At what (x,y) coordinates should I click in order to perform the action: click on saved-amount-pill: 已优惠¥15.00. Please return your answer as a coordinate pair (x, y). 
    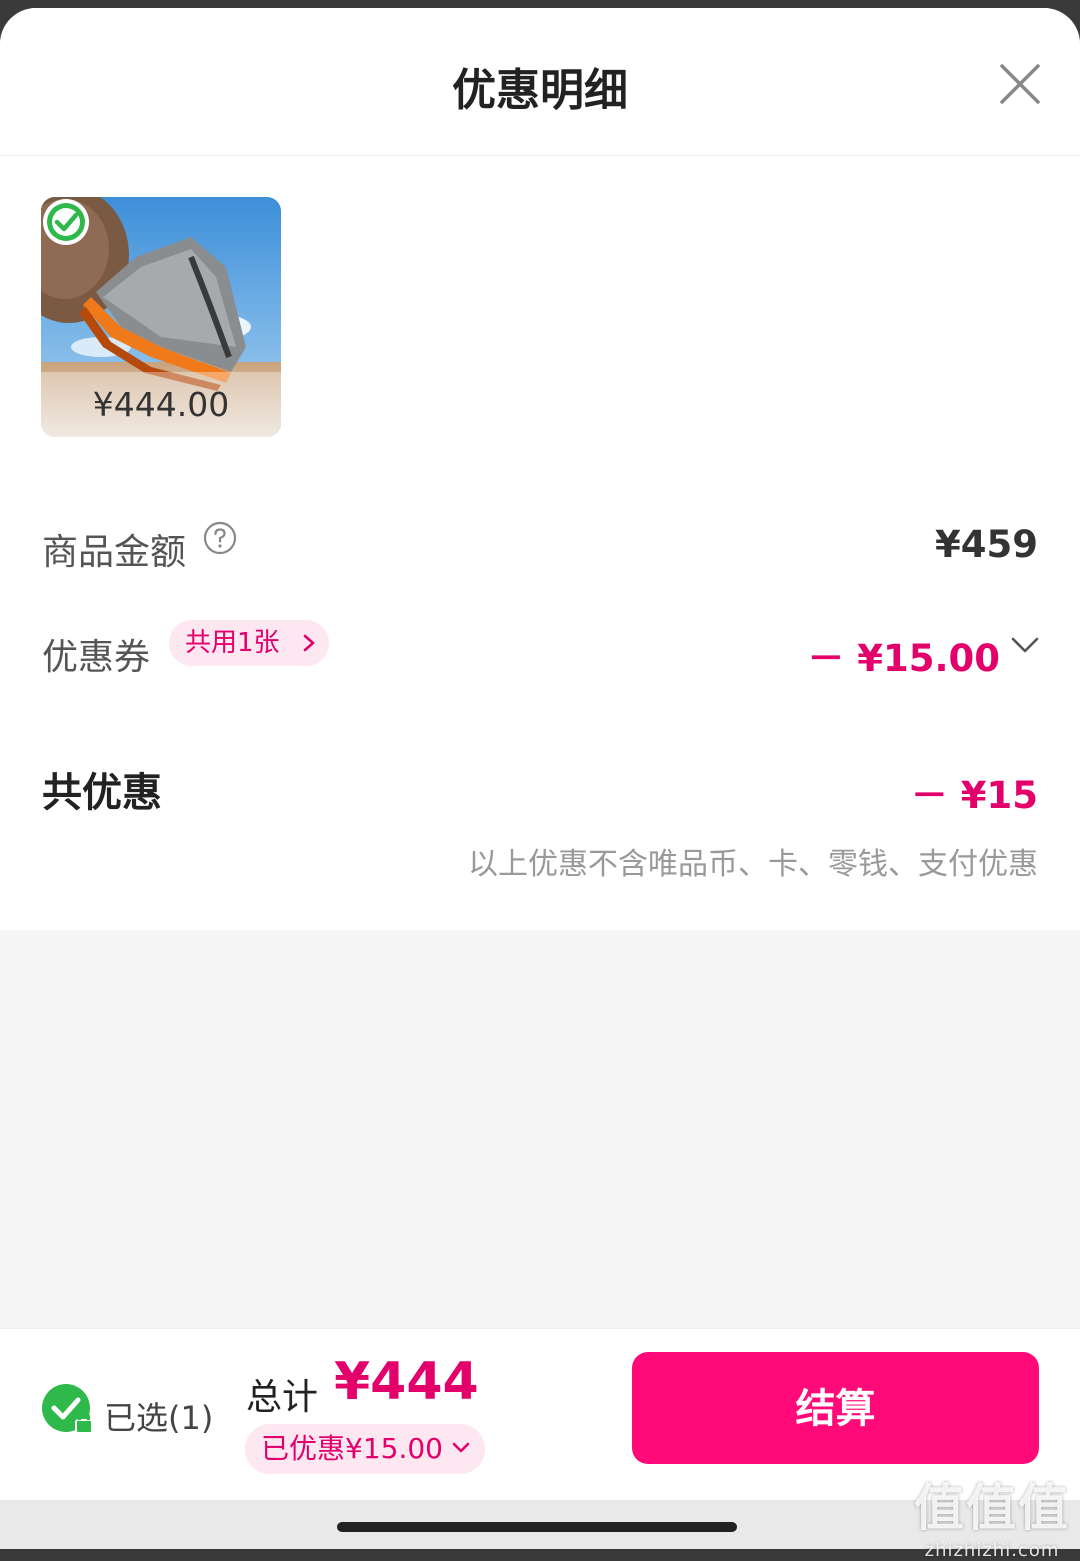
    Looking at the image, I should click on (365, 1449).